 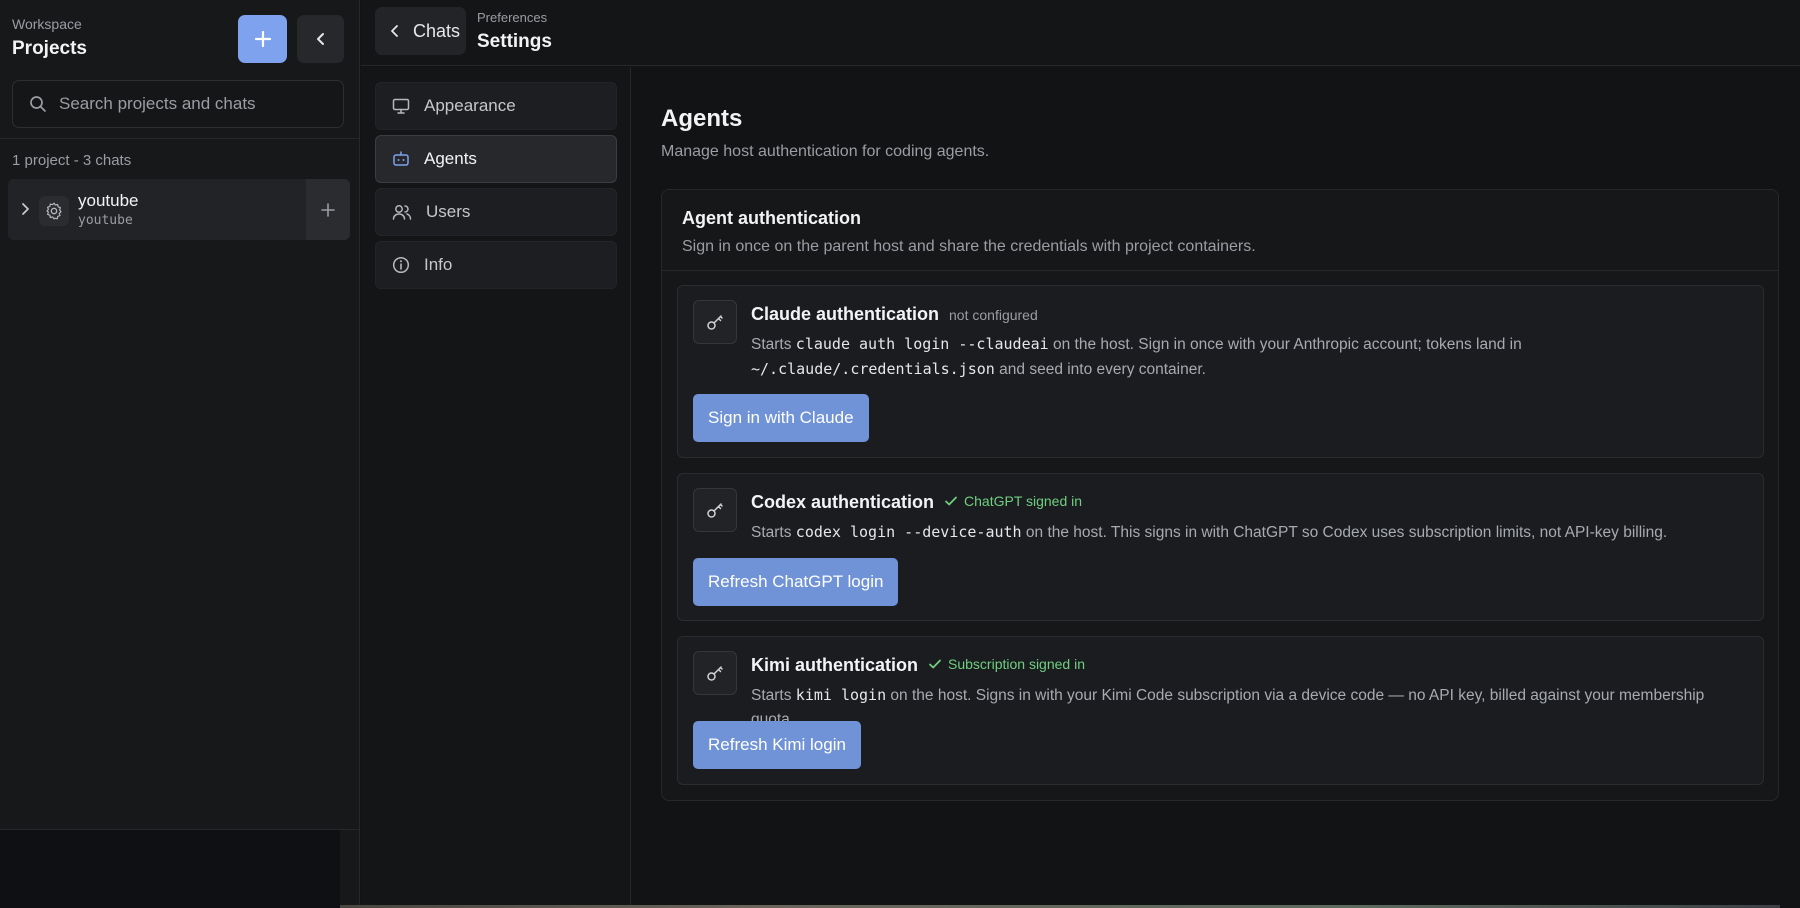 What do you see at coordinates (170, 869) in the screenshot?
I see `sidebar-footer` at bounding box center [170, 869].